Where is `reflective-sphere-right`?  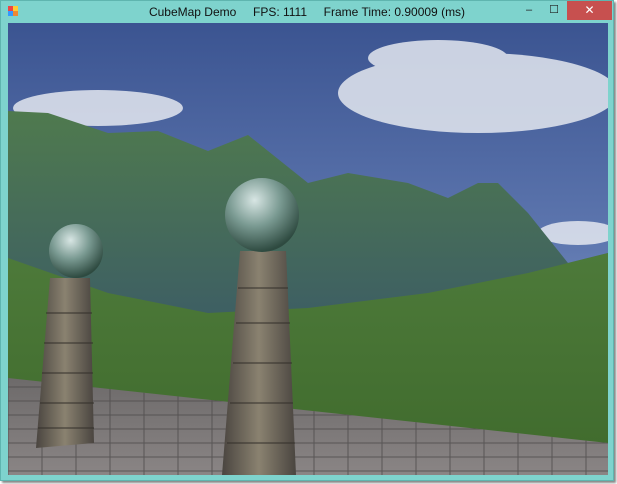
reflective-sphere-right is located at coordinates (262, 215).